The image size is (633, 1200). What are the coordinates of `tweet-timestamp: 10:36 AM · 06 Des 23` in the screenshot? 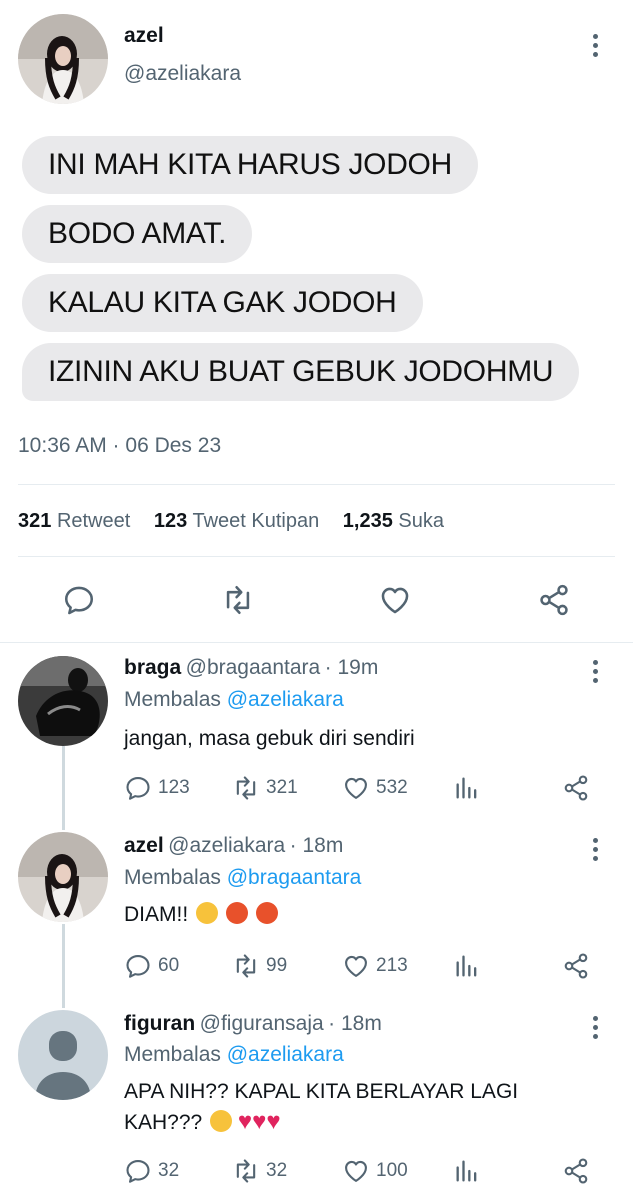 It's located at (119, 446).